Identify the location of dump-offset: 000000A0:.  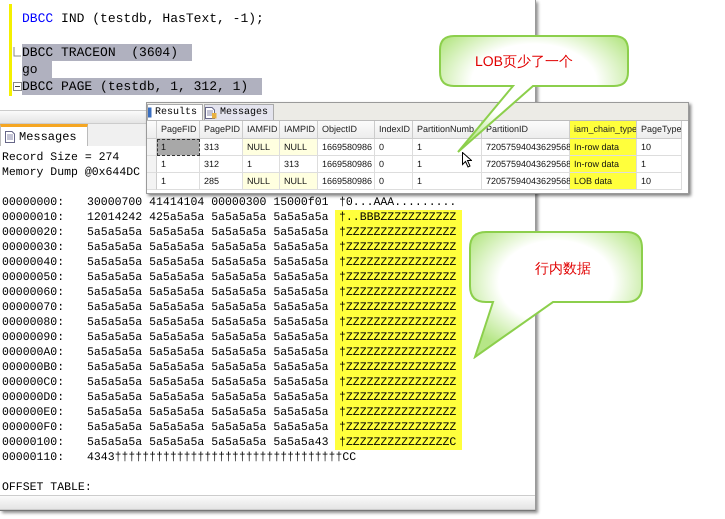
(34, 352).